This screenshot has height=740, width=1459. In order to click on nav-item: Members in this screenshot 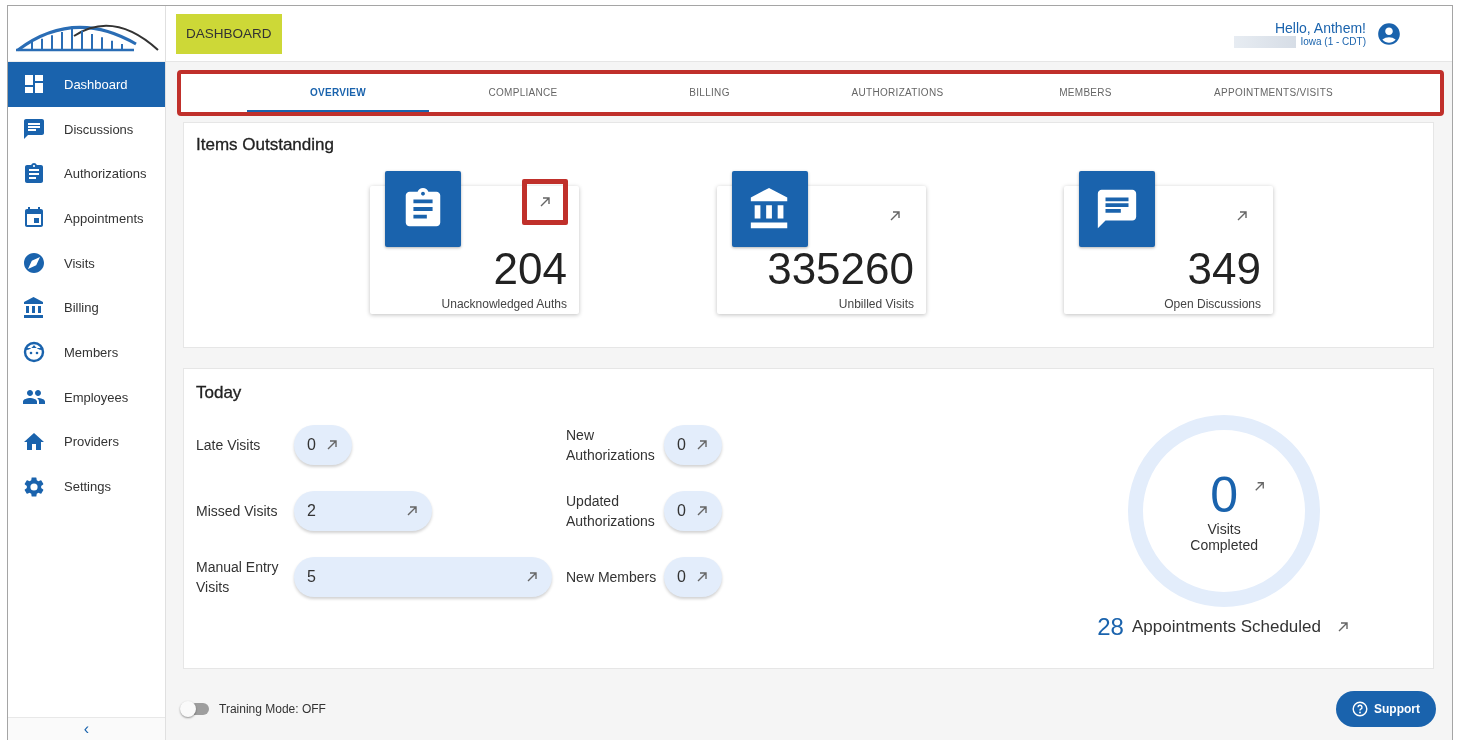, I will do `click(86, 352)`.